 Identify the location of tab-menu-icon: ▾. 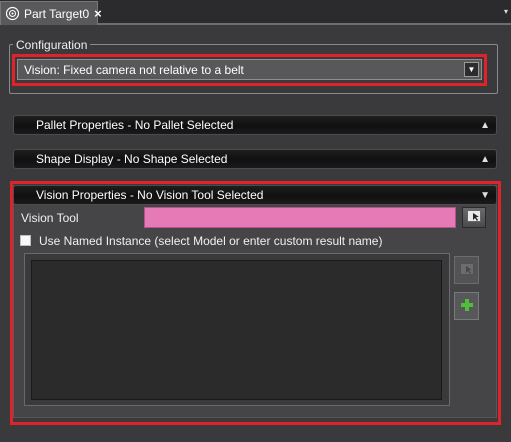
(506, 11).